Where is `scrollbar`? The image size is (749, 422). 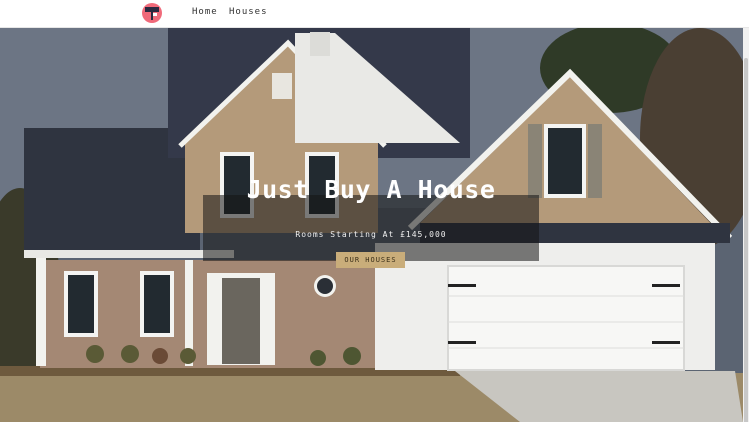 scrollbar is located at coordinates (746, 225).